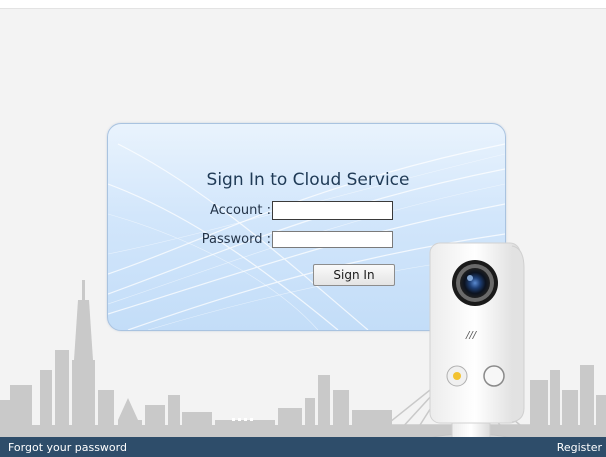  What do you see at coordinates (354, 275) in the screenshot?
I see `sign-in-button: Sign In` at bounding box center [354, 275].